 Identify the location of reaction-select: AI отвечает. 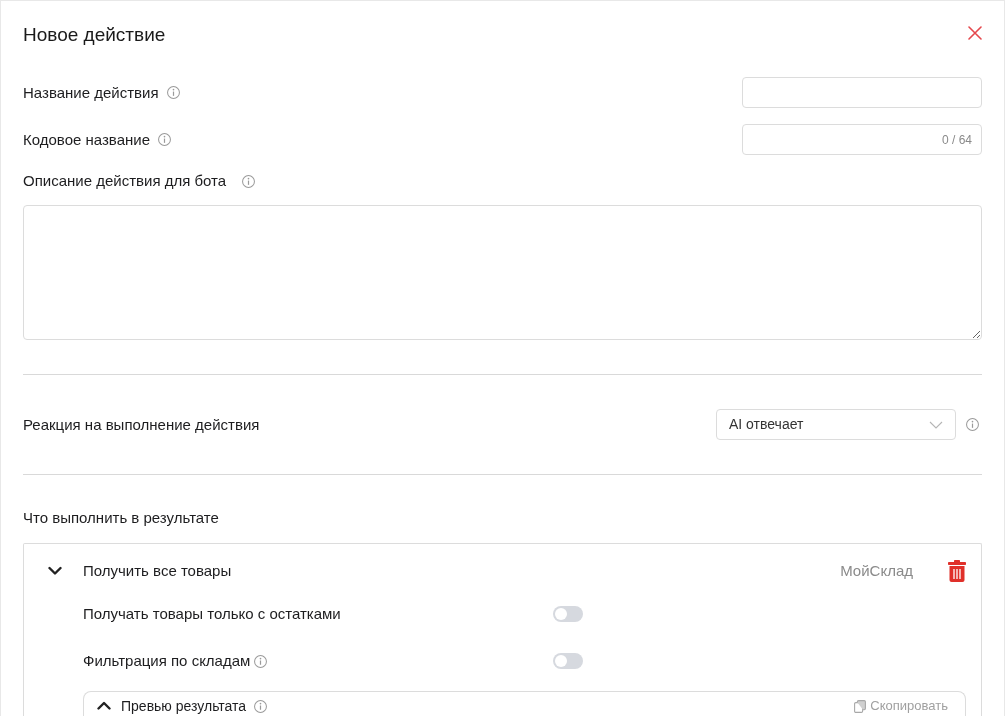
(836, 424).